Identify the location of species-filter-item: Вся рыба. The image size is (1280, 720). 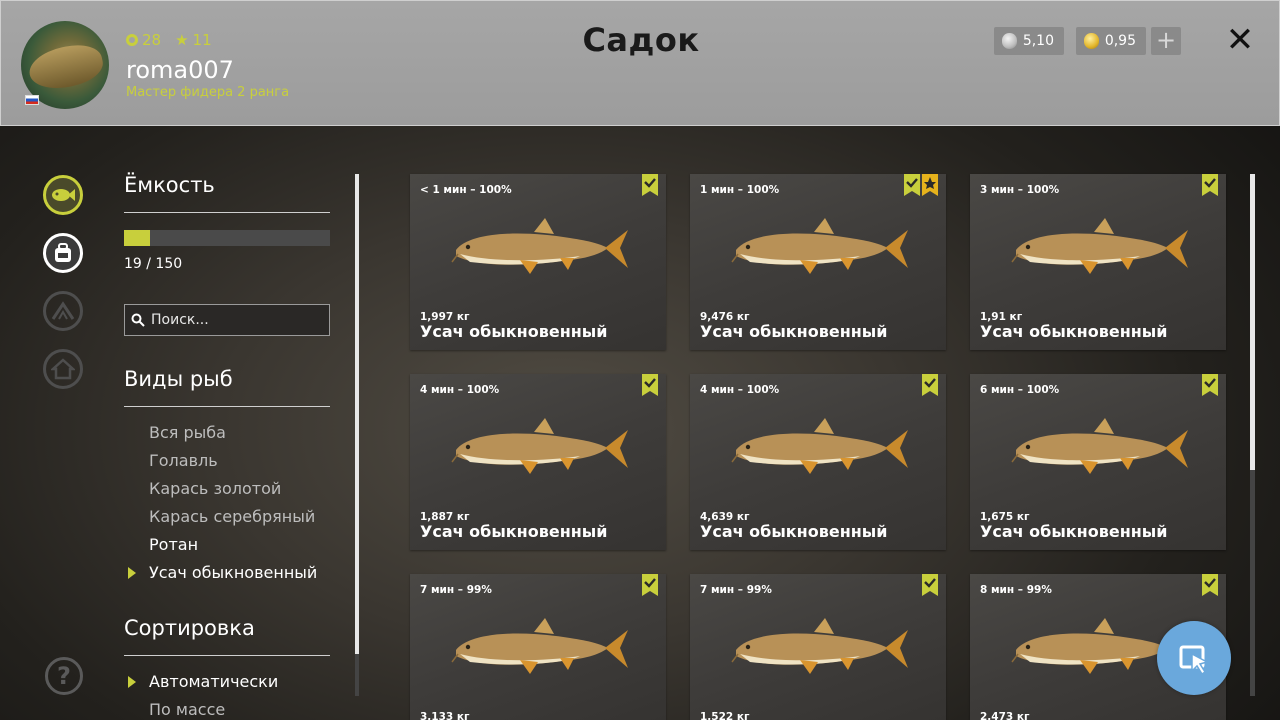
(187, 432).